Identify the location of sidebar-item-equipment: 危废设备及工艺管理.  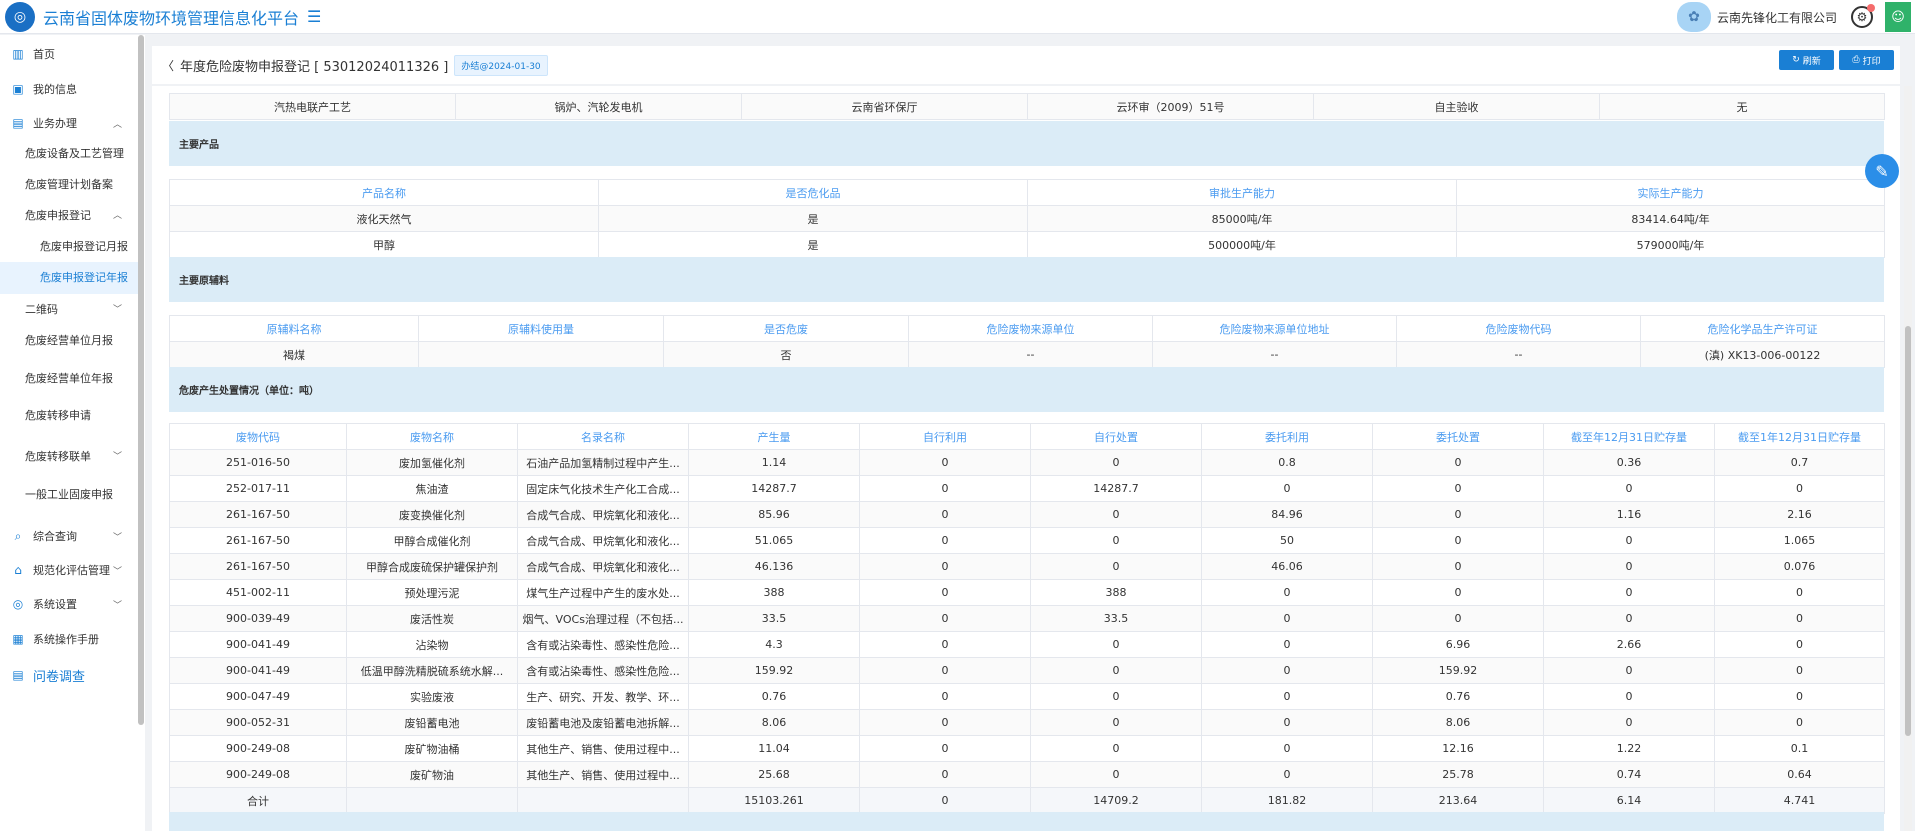
(69, 154).